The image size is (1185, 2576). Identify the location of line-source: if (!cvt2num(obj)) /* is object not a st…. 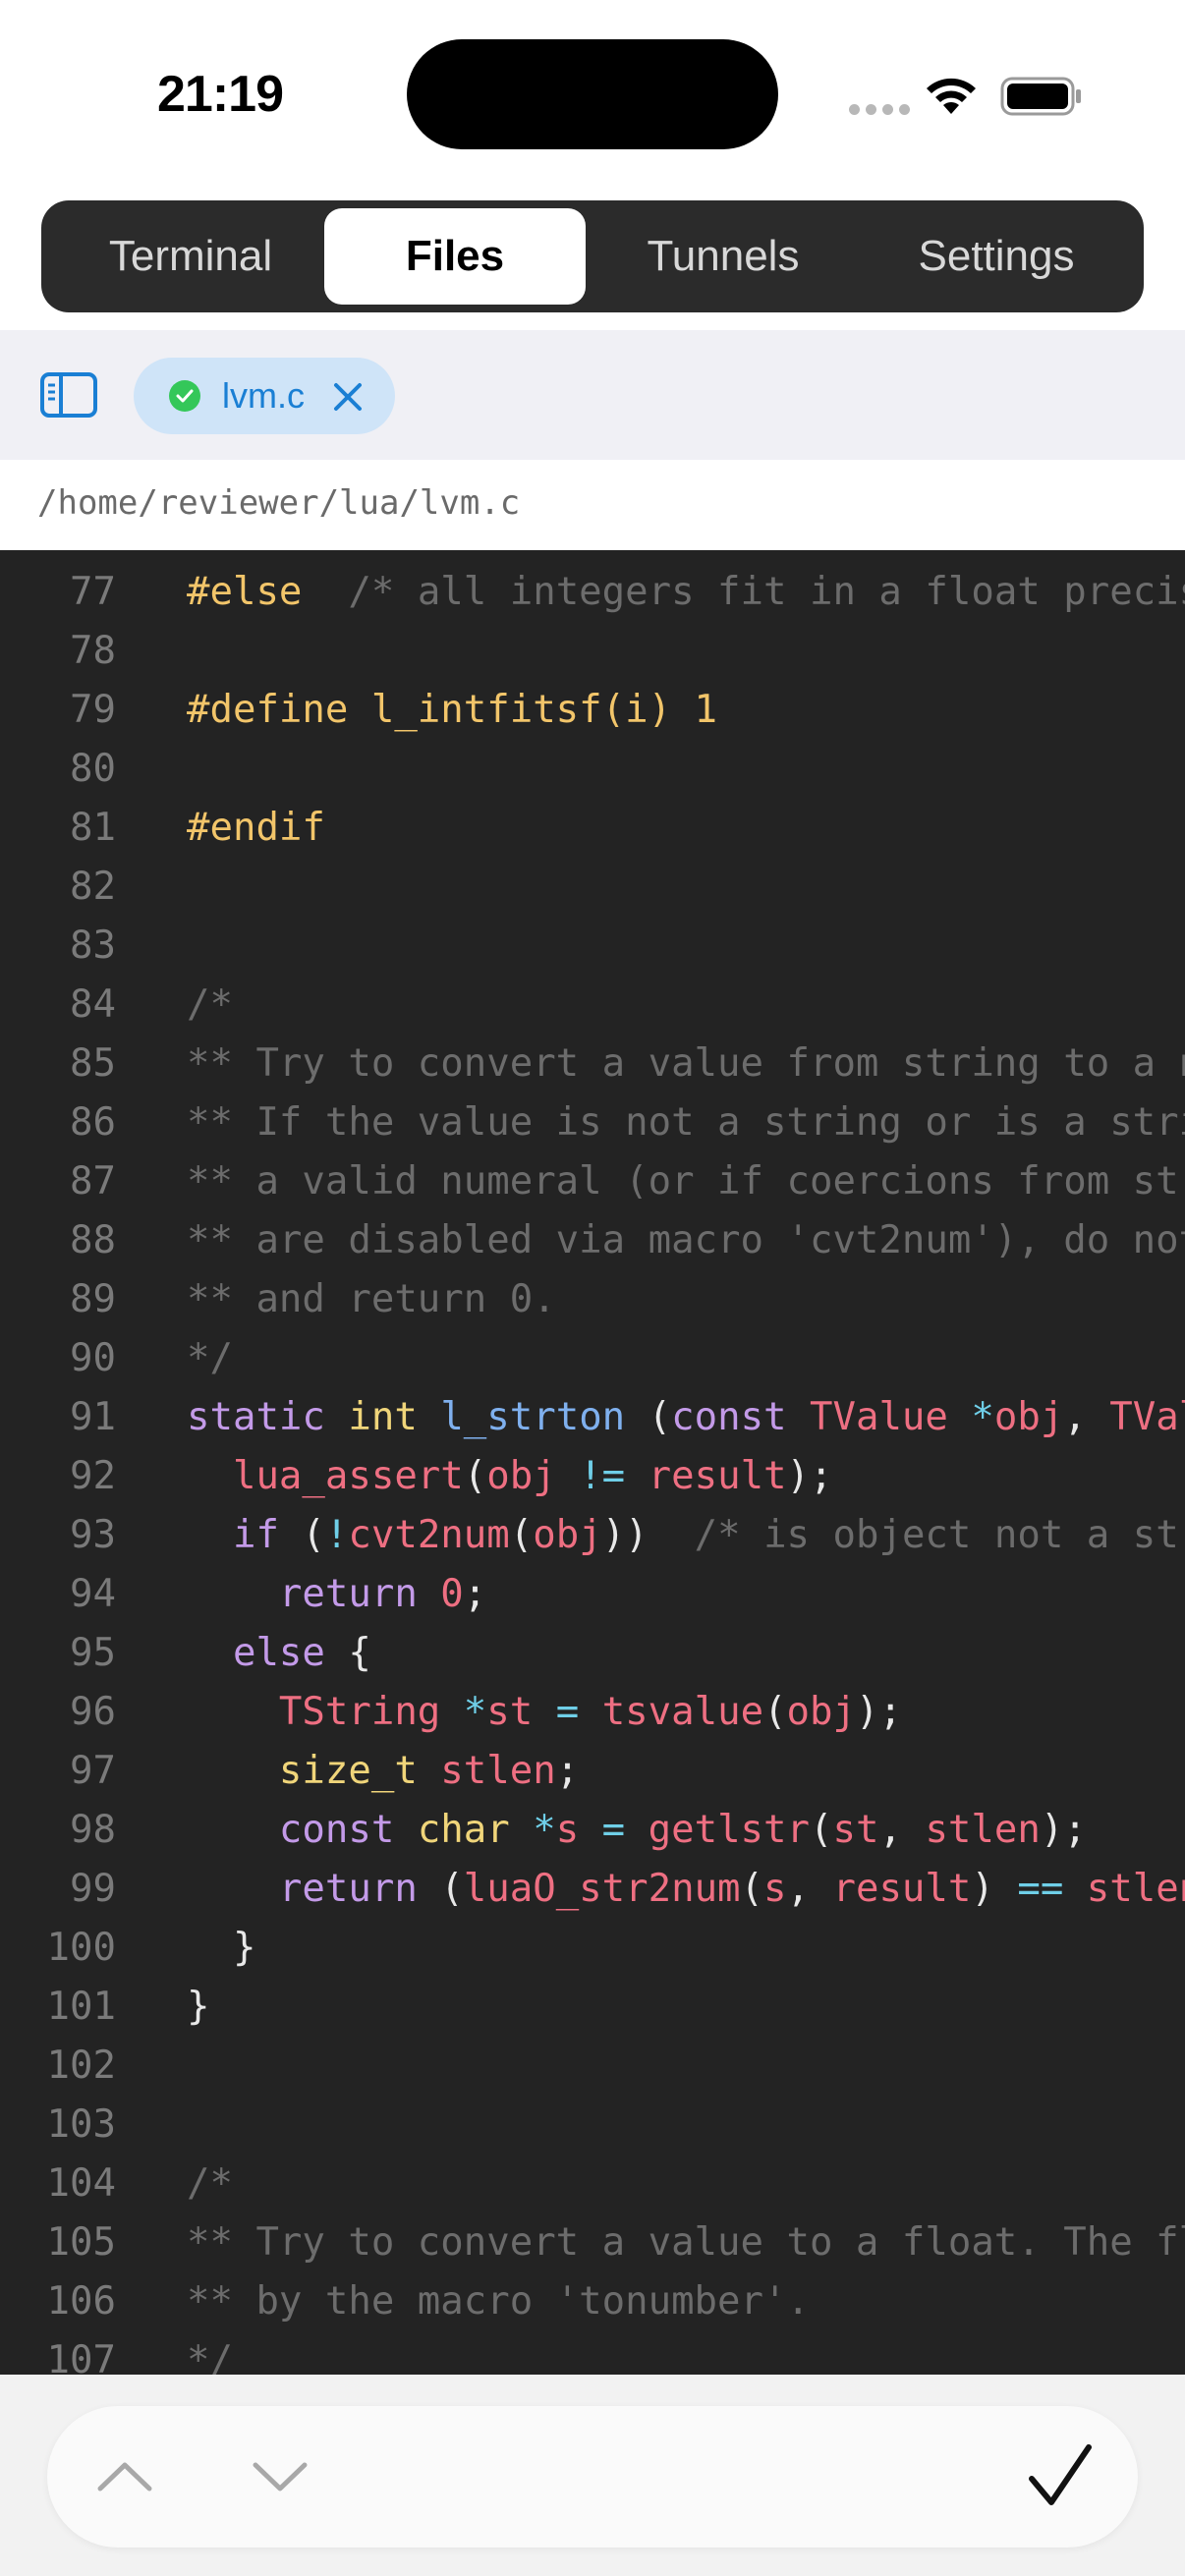
(686, 1535).